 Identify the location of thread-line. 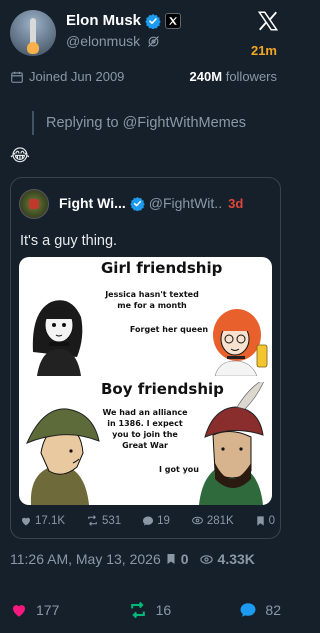
(33, 123).